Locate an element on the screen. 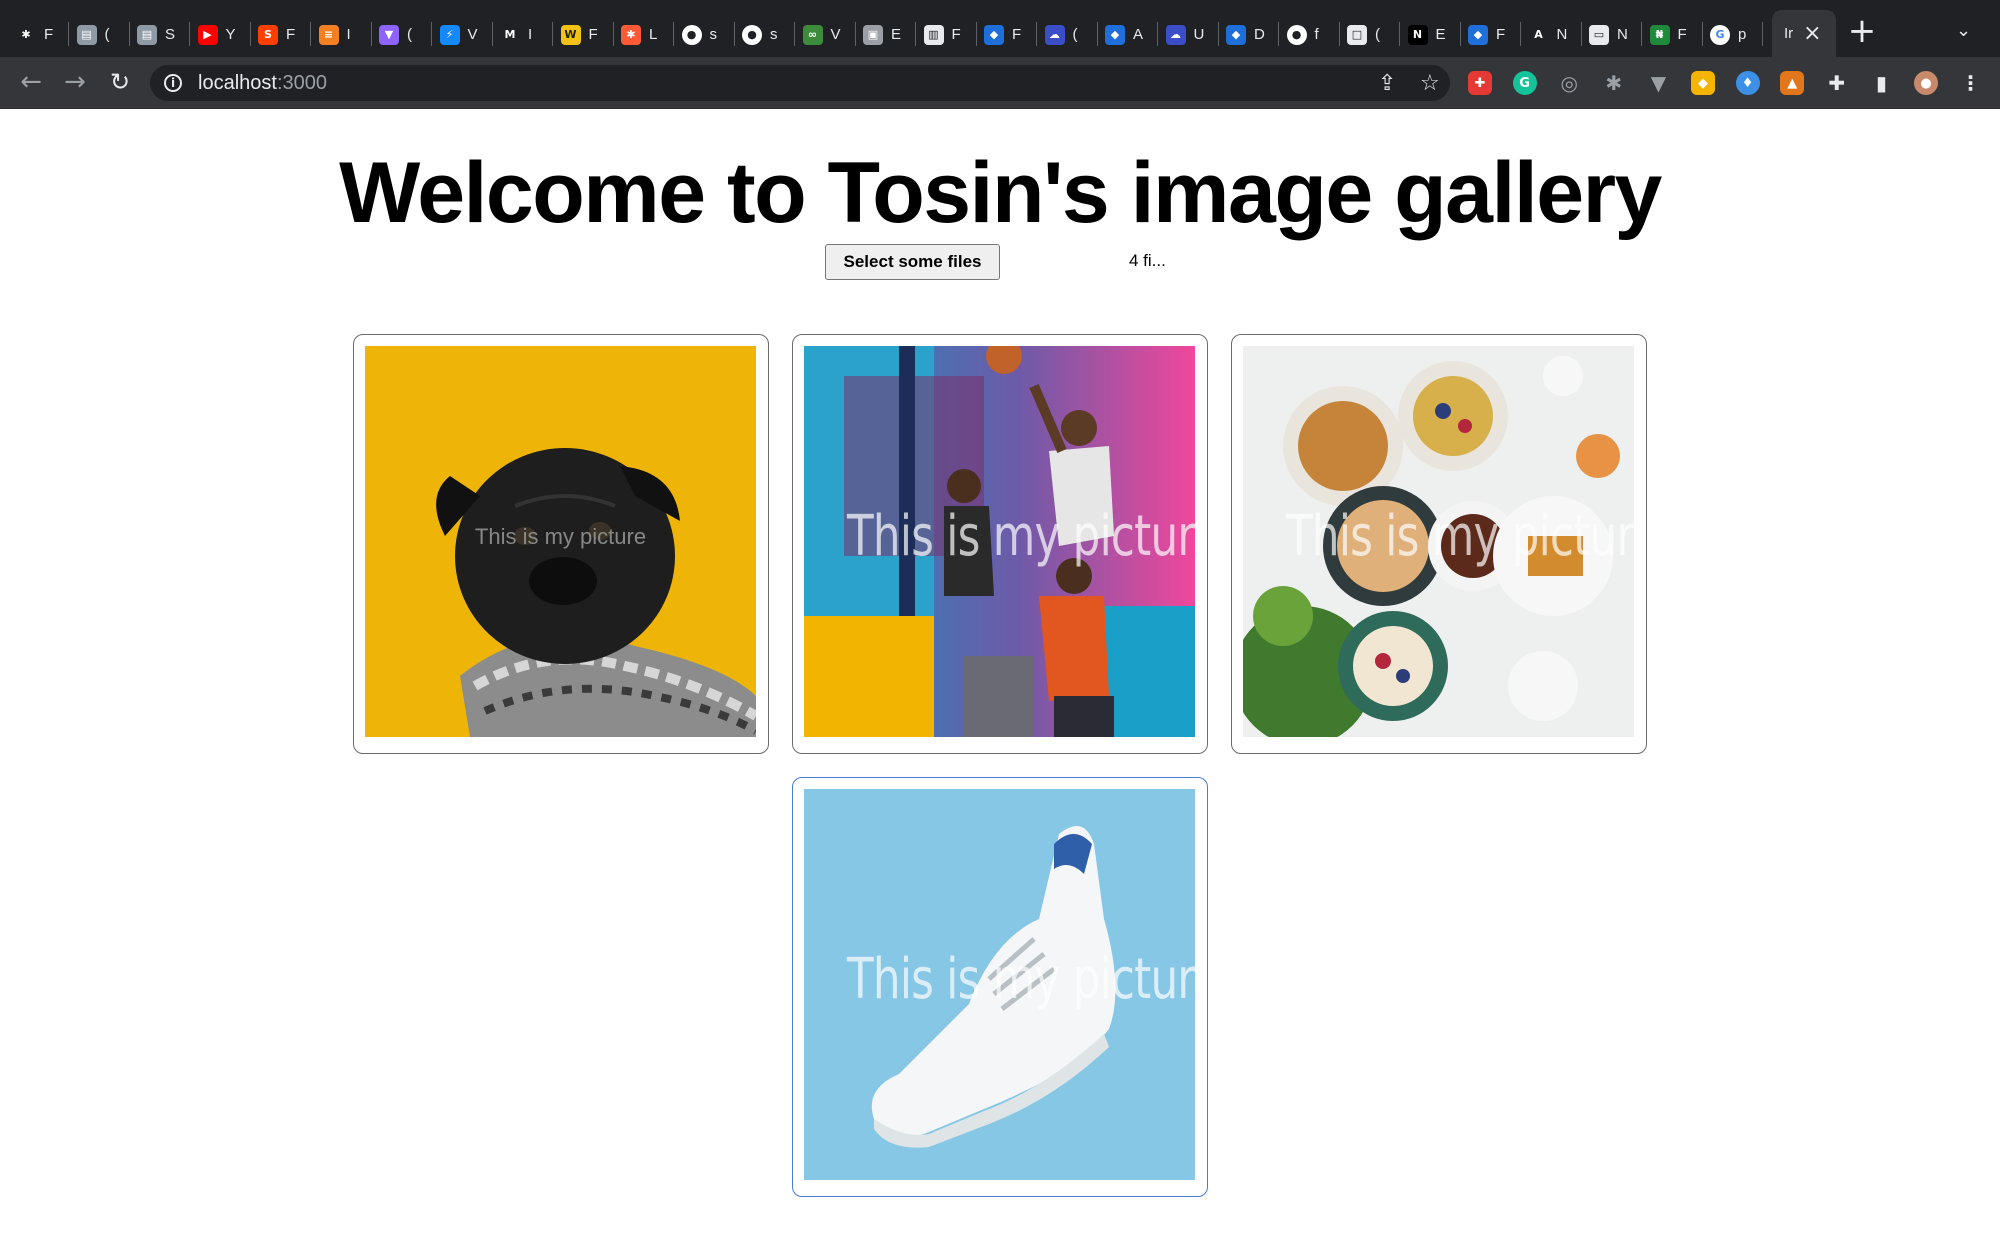 The height and width of the screenshot is (1250, 2000). browser-toolbar: ← → ↻ i localhost:3000 ⇪ ☆ ✚ G ◎ ✱ ▼ ◆ ♦ ▲ ✚ ▮ ● ⋮ is located at coordinates (1000, 83).